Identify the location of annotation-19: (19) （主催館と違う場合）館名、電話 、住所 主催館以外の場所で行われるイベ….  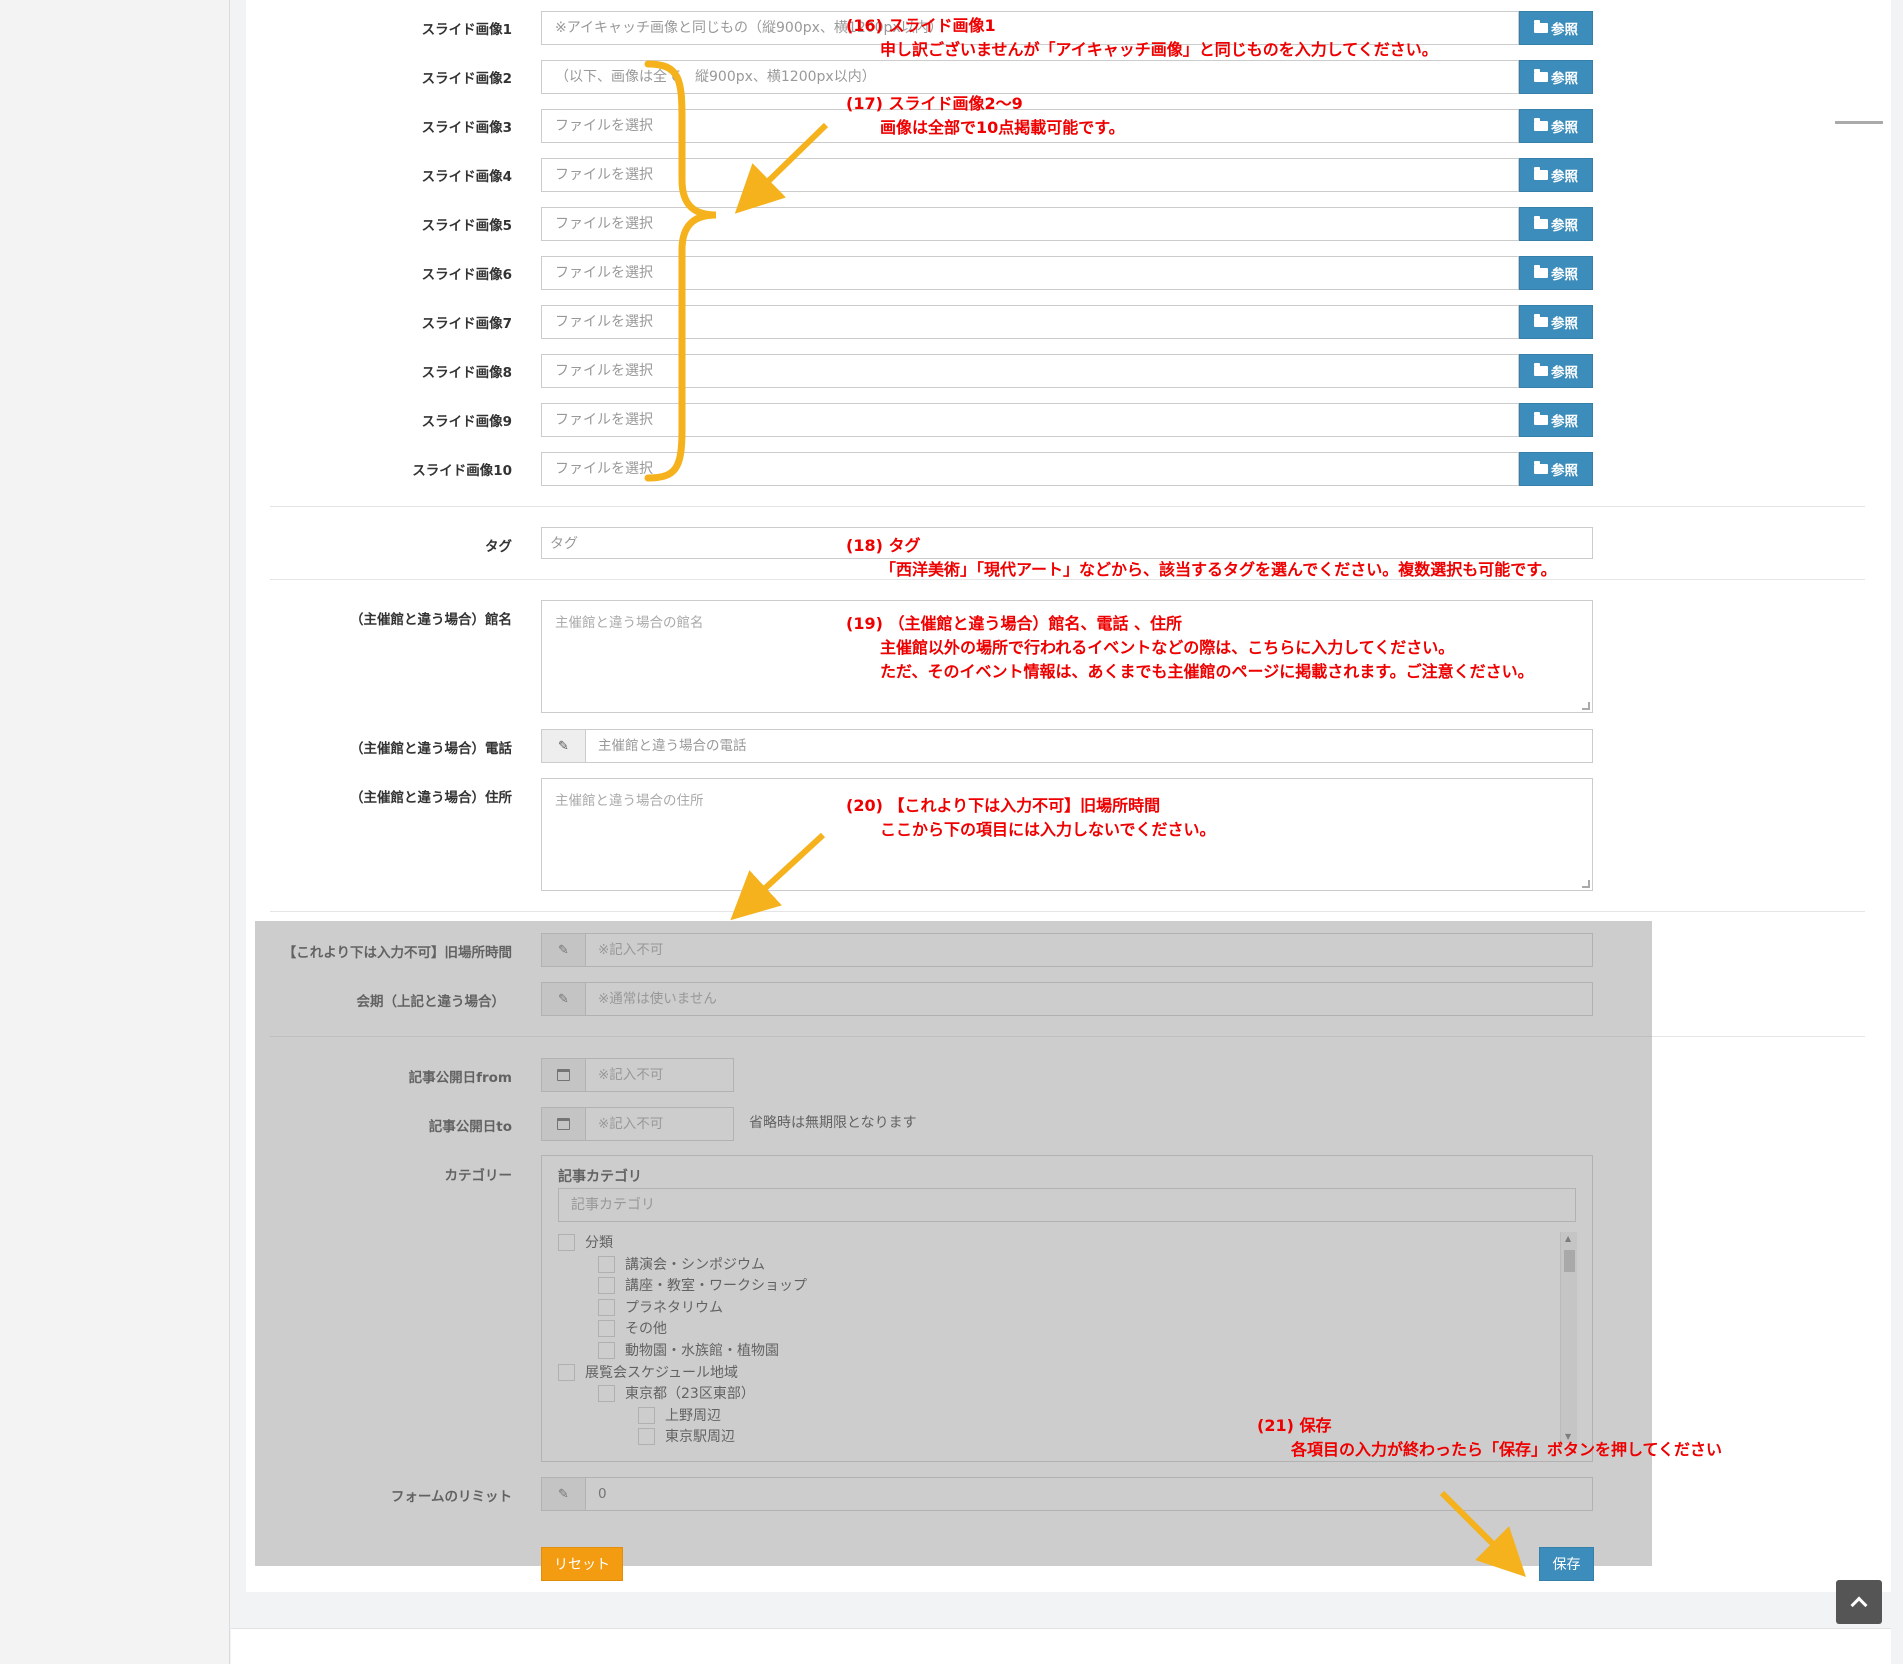
(1190, 647).